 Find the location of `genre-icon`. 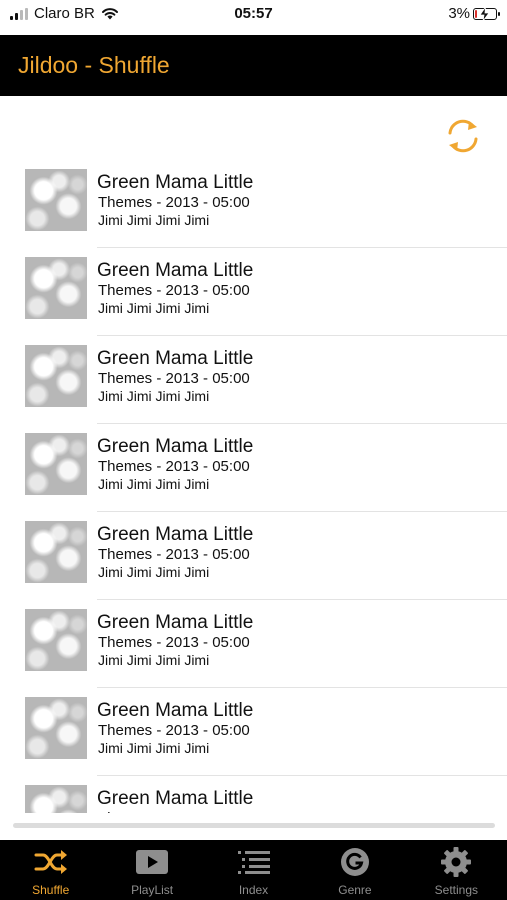

genre-icon is located at coordinates (355, 862).